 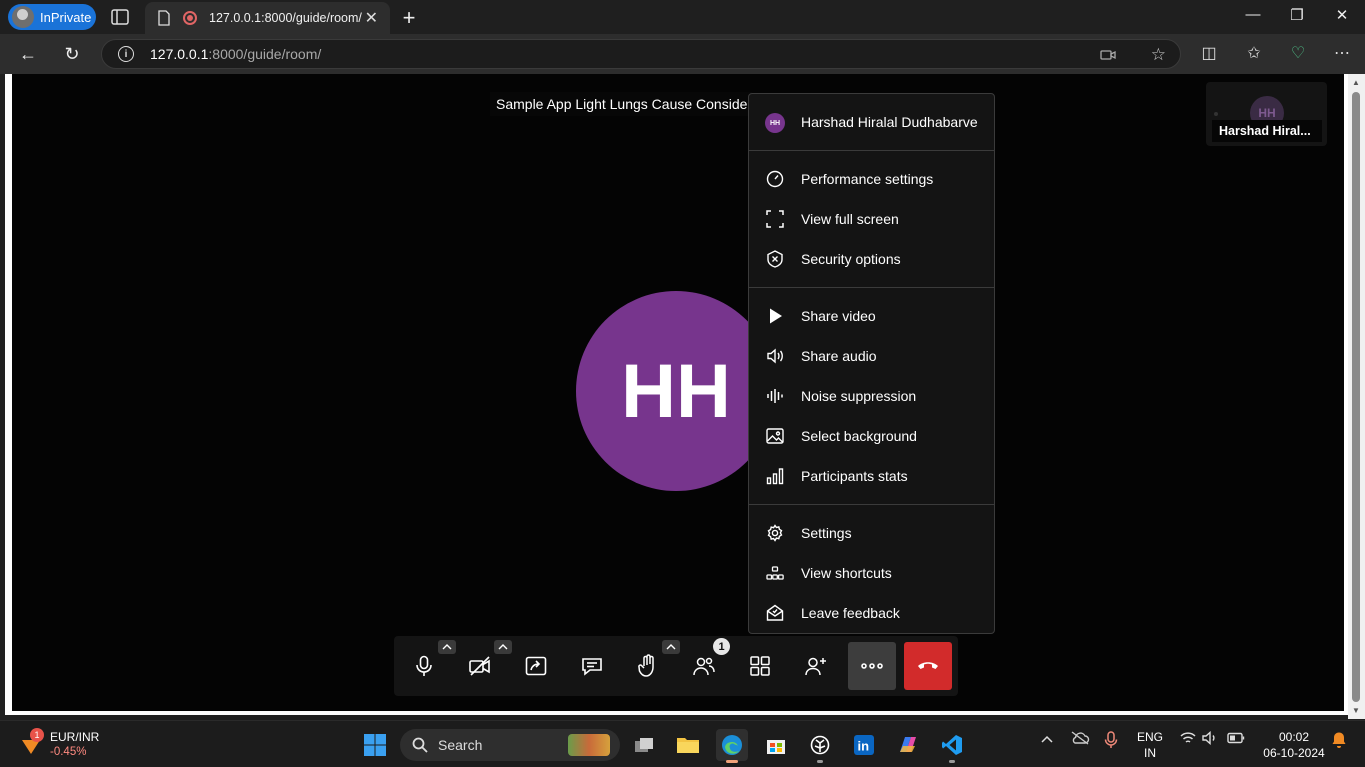 What do you see at coordinates (23, 17) in the screenshot?
I see `profile-avatar-icon` at bounding box center [23, 17].